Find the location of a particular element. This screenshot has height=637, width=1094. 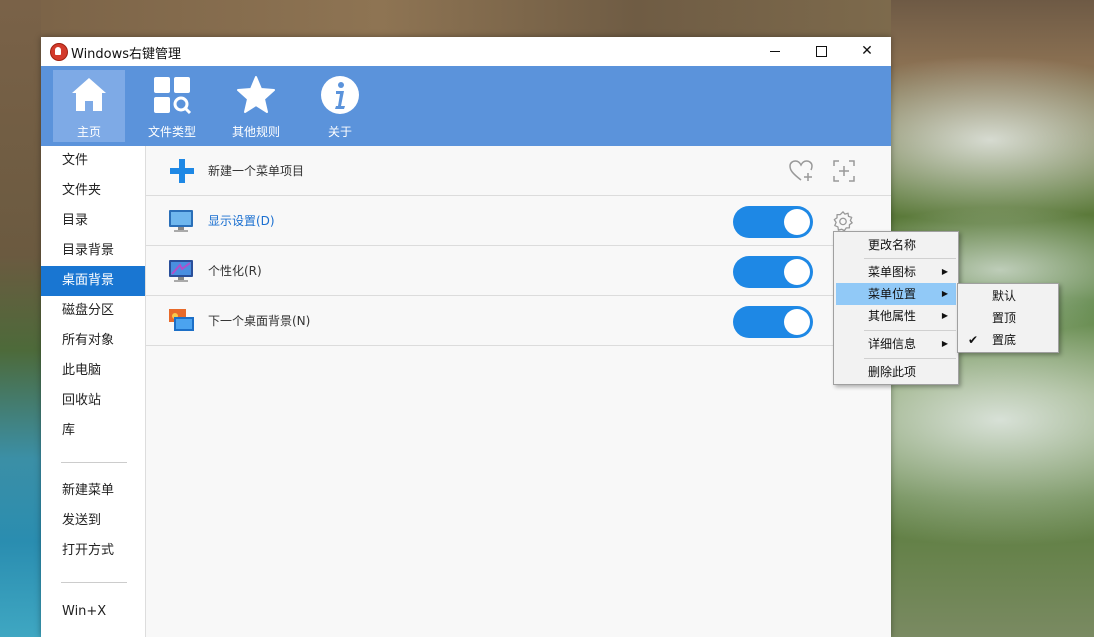

maximize-button is located at coordinates (821, 51).